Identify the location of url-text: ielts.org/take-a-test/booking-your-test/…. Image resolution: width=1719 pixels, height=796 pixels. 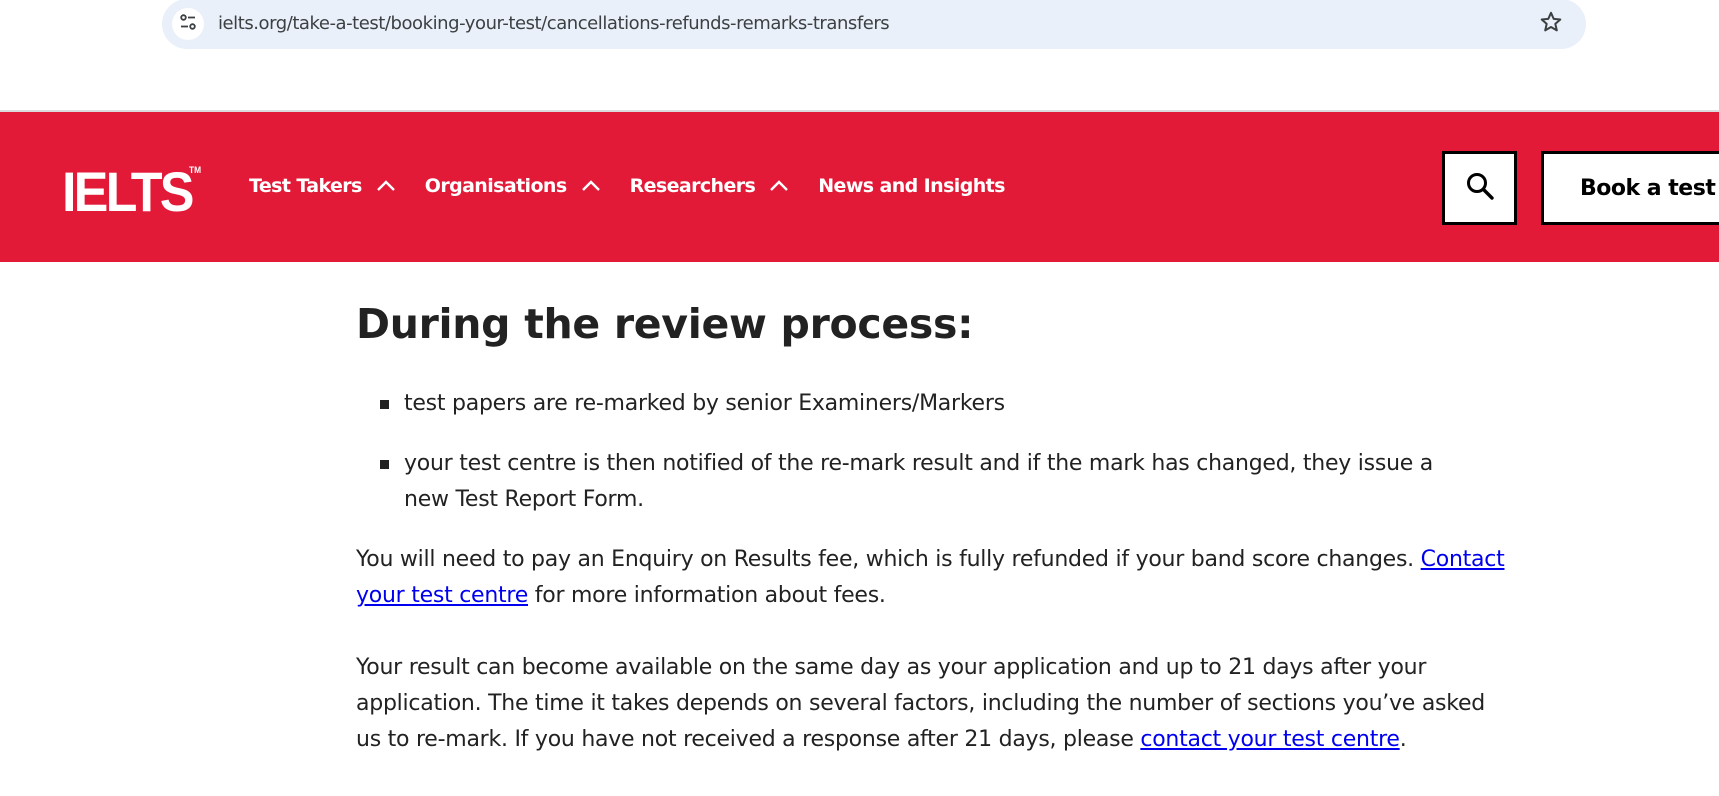
(554, 23).